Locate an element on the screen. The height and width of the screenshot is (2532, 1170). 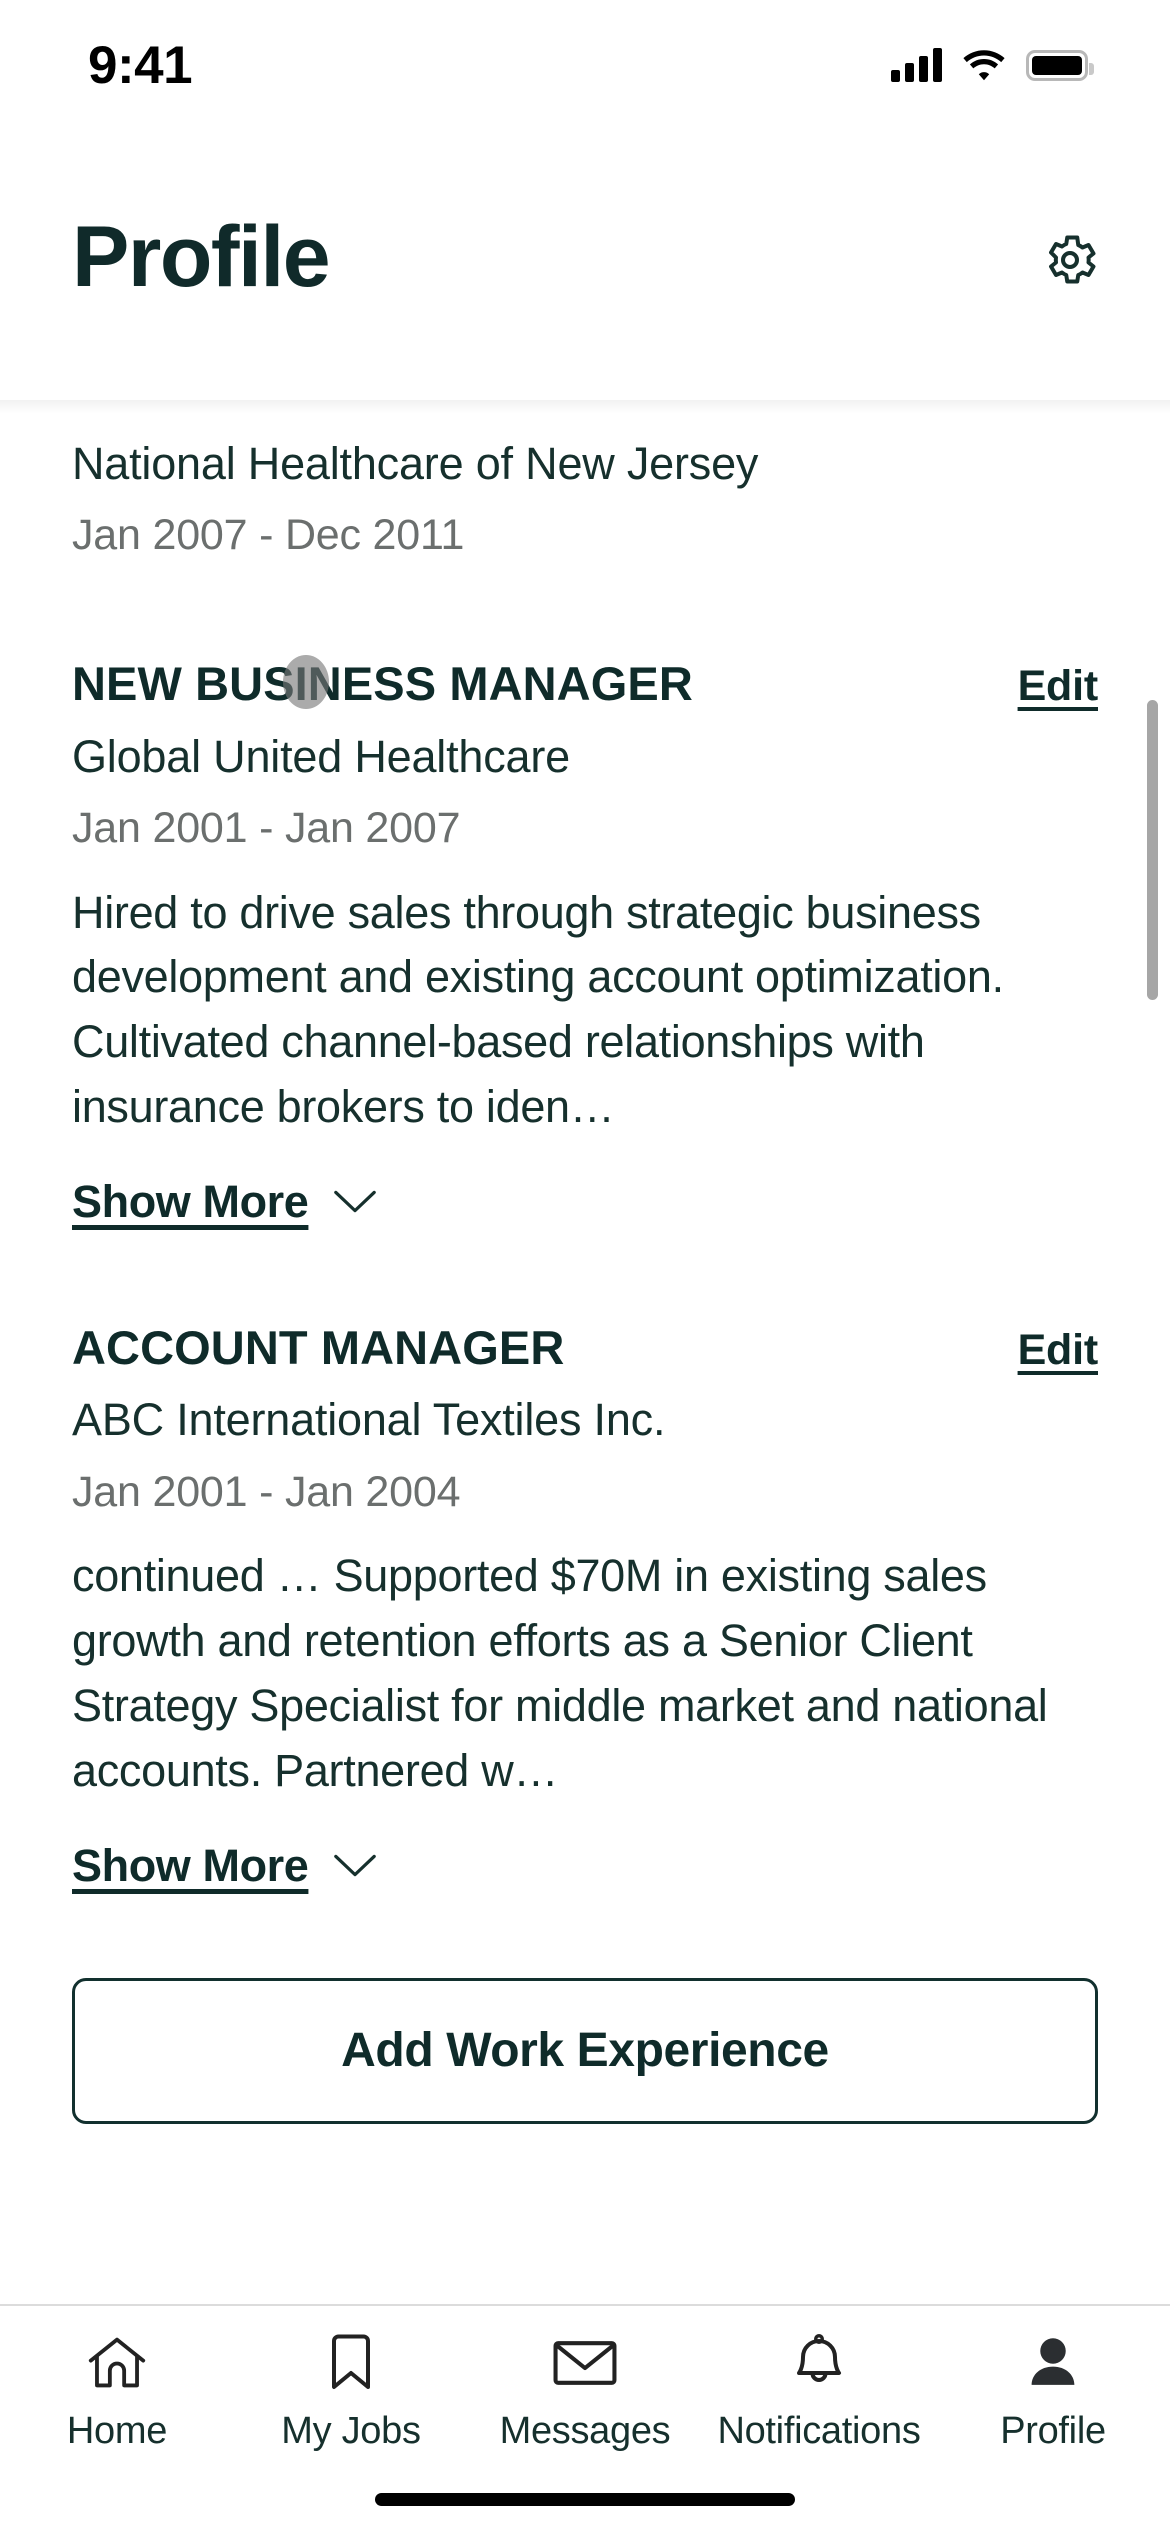
page-title: Profile is located at coordinates (201, 257).